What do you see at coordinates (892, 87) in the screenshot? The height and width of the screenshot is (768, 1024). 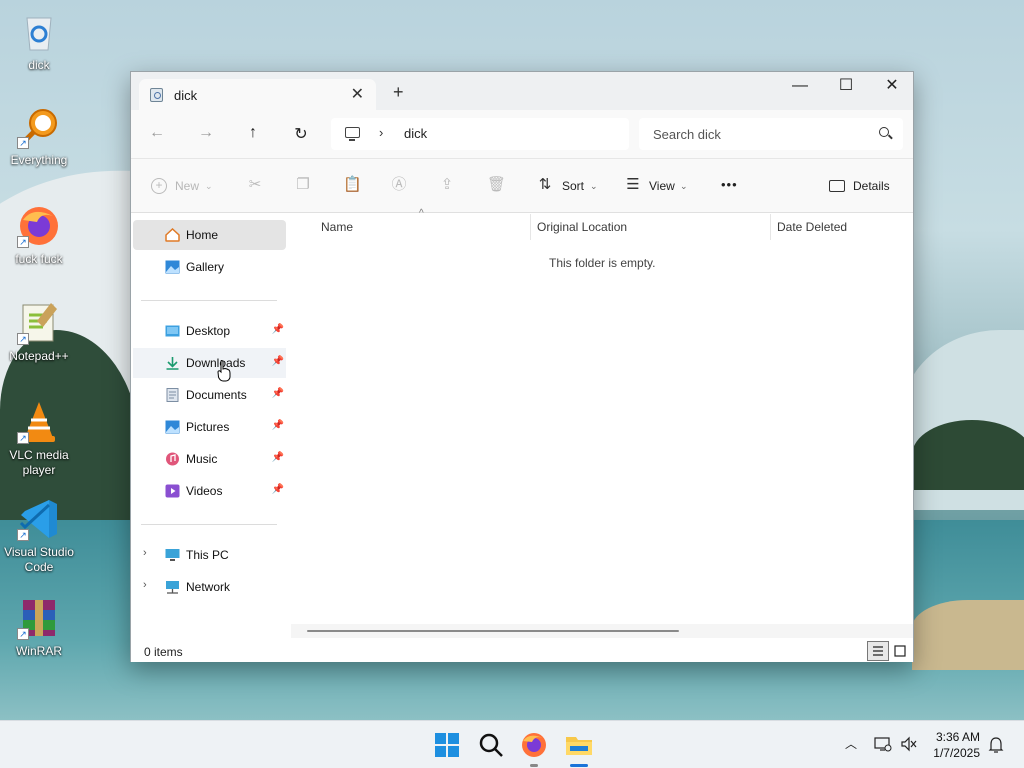 I see `close-window-button: ✕` at bounding box center [892, 87].